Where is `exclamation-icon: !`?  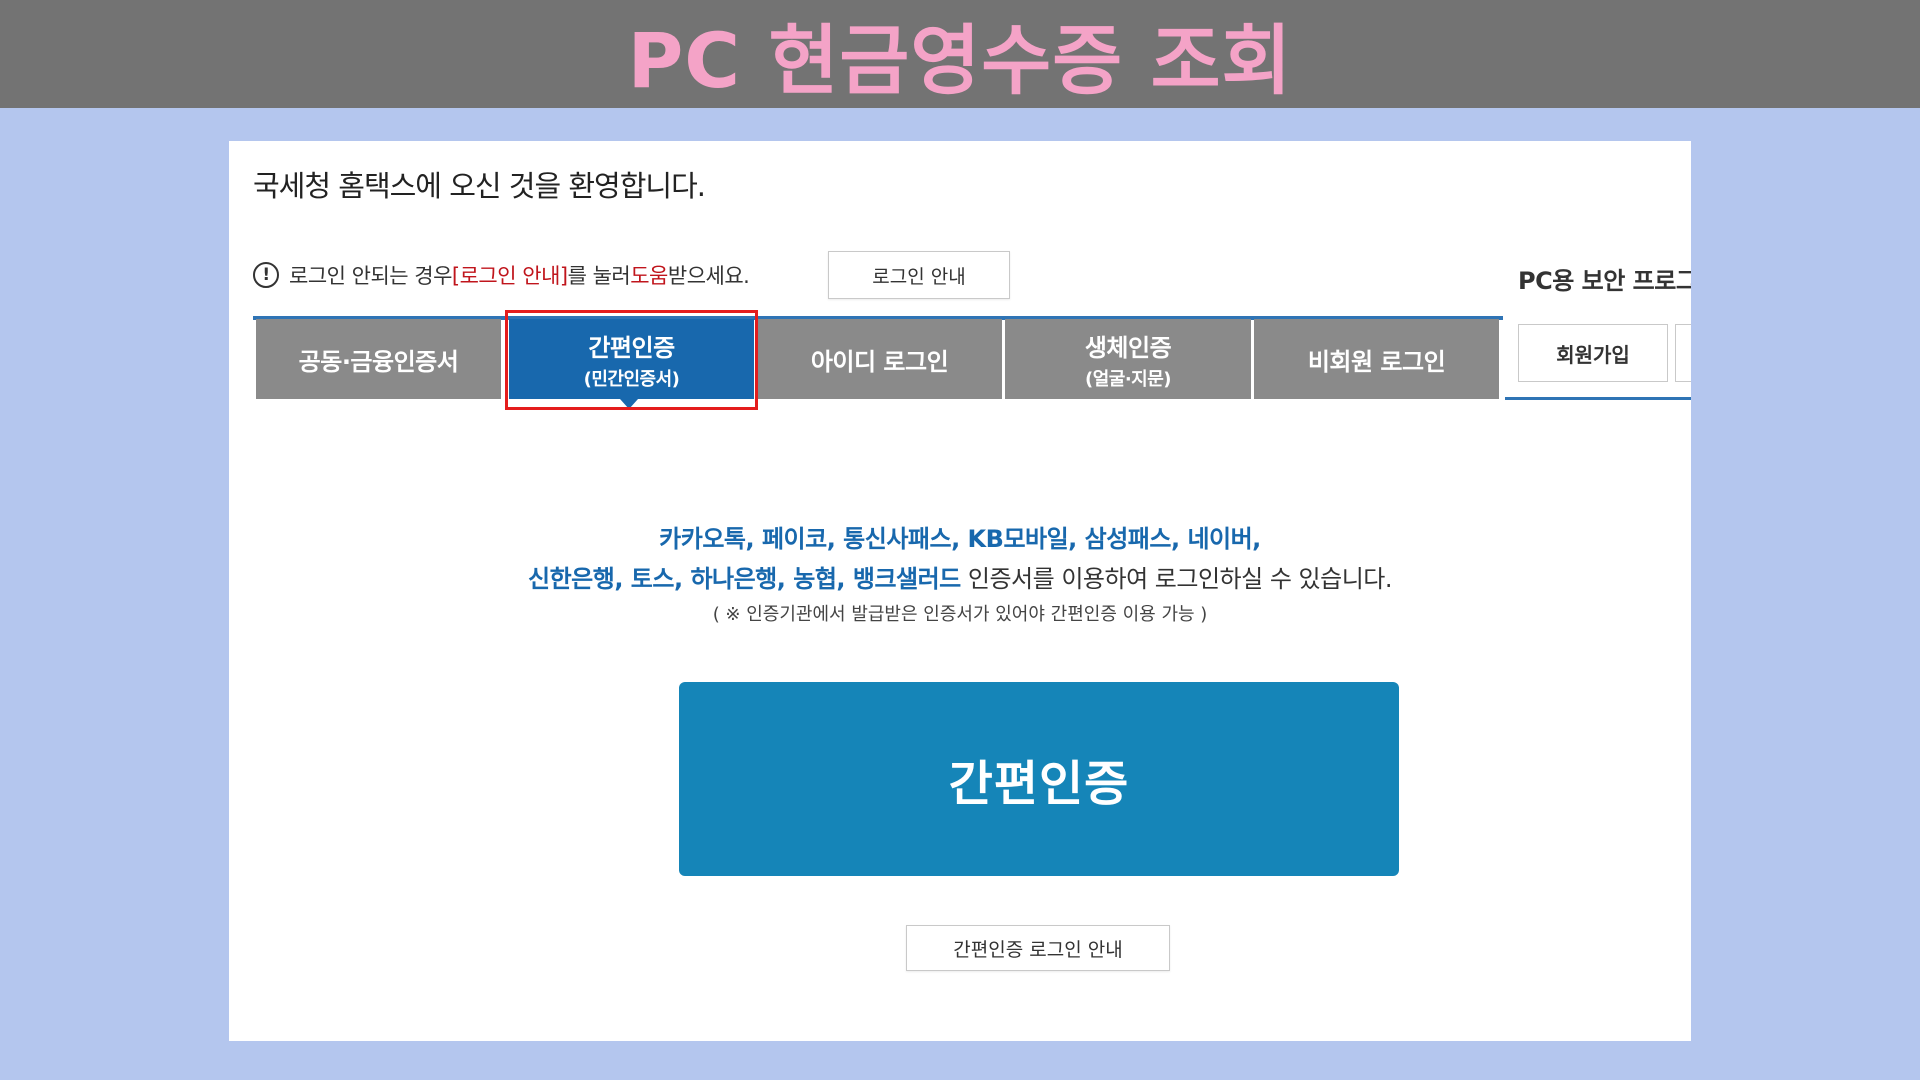
exclamation-icon: ! is located at coordinates (266, 275).